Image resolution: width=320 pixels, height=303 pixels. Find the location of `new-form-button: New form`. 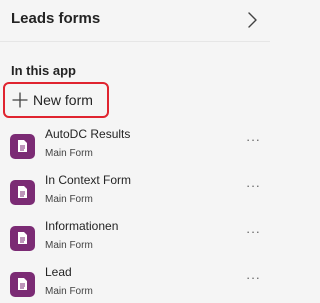

new-form-button: New form is located at coordinates (56, 100).